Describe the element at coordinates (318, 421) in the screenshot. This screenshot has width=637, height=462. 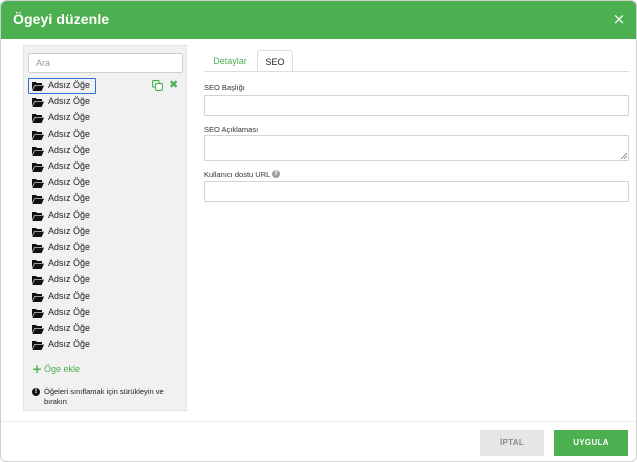
I see `footer-divider` at that location.